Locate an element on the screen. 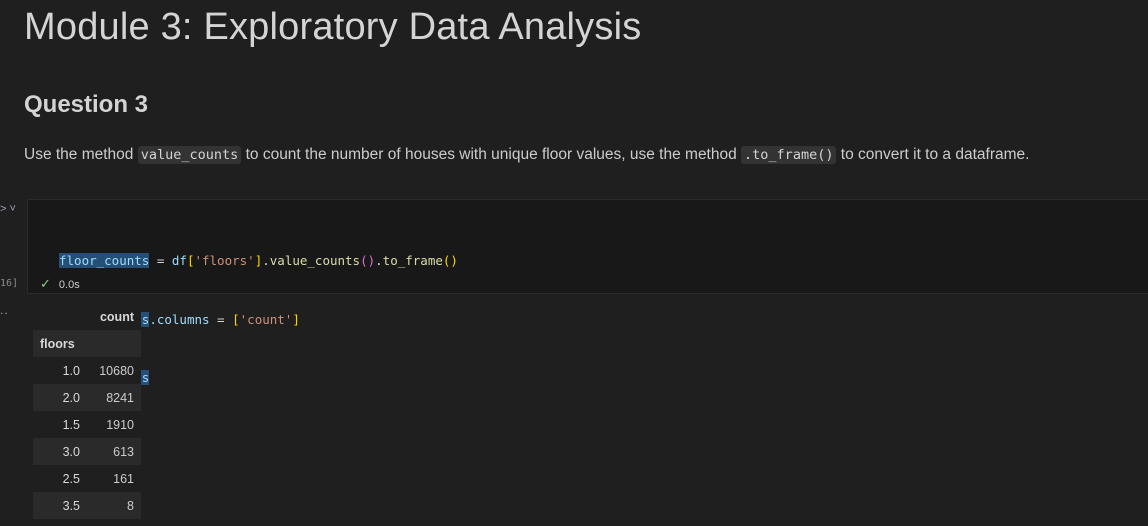 This screenshot has height=526, width=1148. index-name-filler is located at coordinates (114, 343).